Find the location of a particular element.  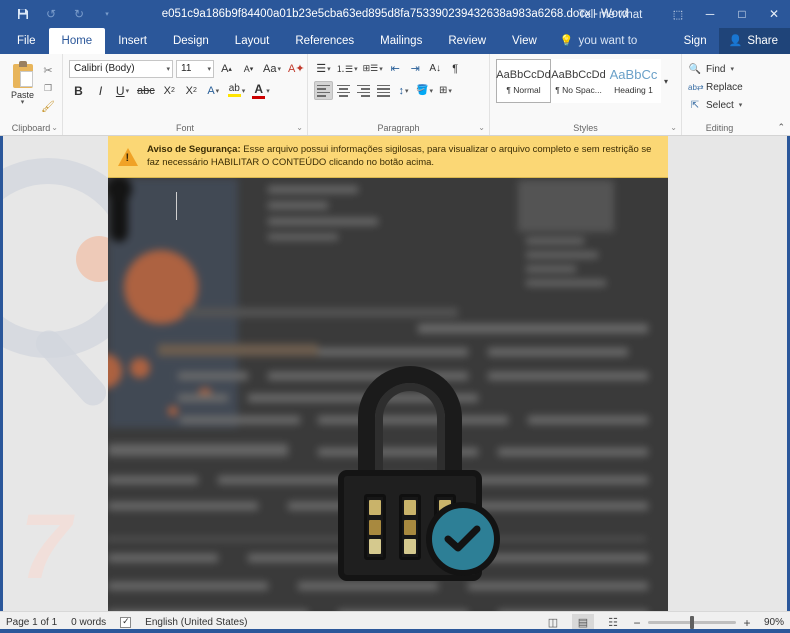

italic-icon: I is located at coordinates (100, 90).